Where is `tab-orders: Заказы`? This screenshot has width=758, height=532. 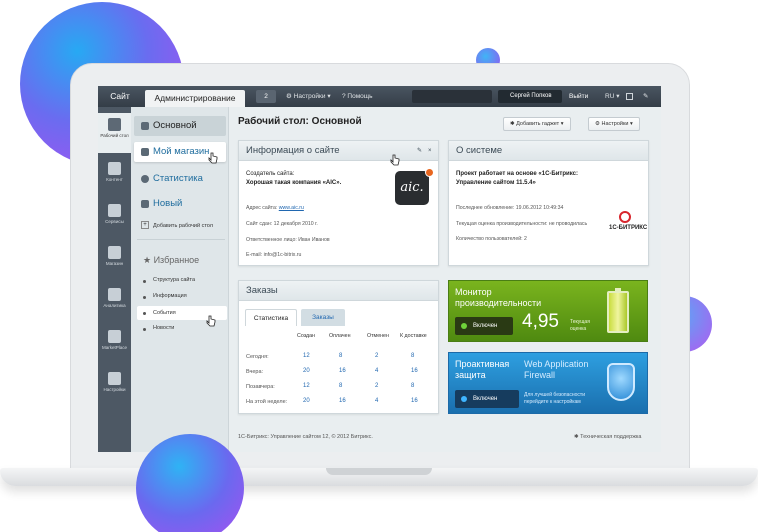 tab-orders: Заказы is located at coordinates (323, 317).